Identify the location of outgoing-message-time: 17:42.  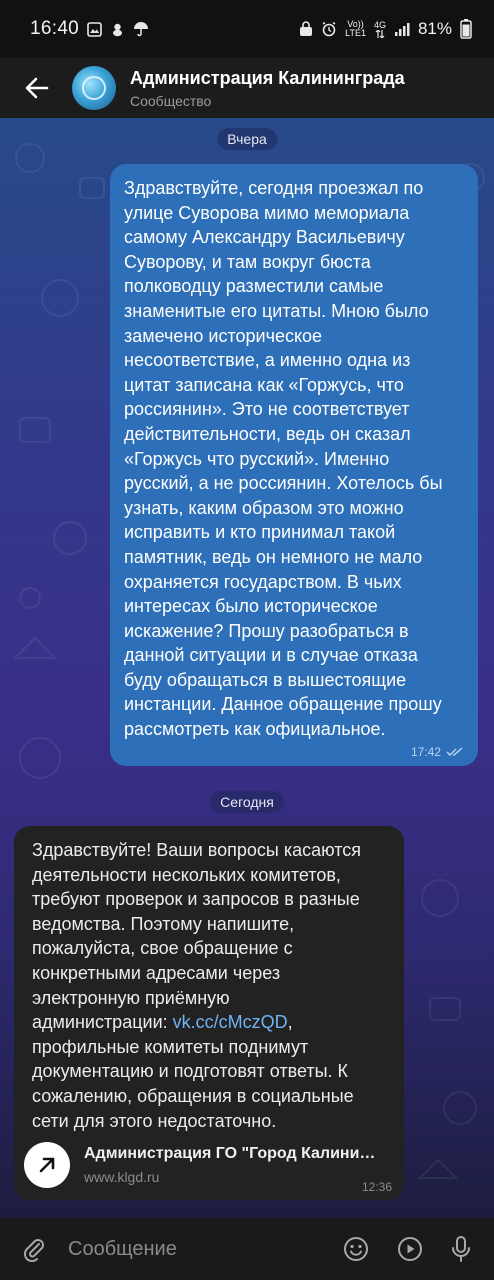
(425, 752).